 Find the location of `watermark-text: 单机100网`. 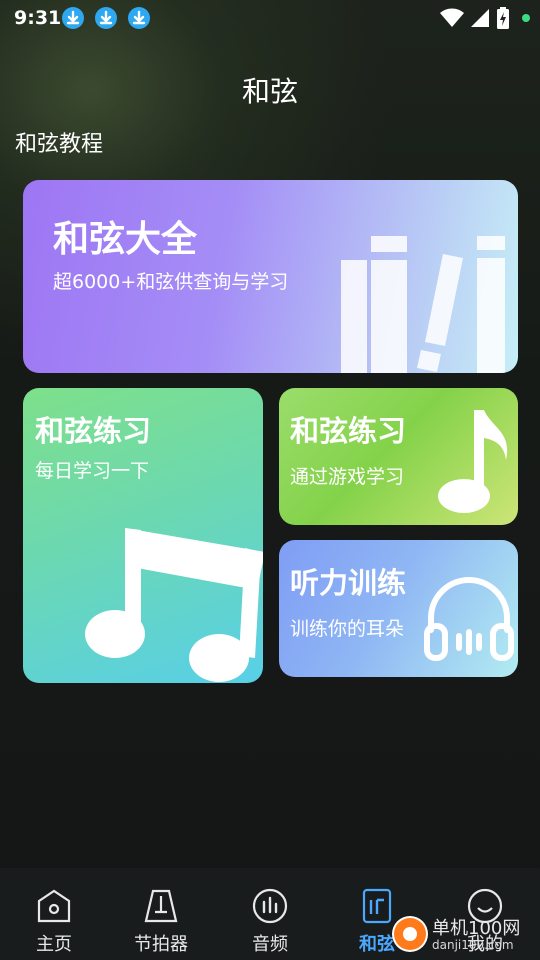

watermark-text: 单机100网 is located at coordinates (476, 928).